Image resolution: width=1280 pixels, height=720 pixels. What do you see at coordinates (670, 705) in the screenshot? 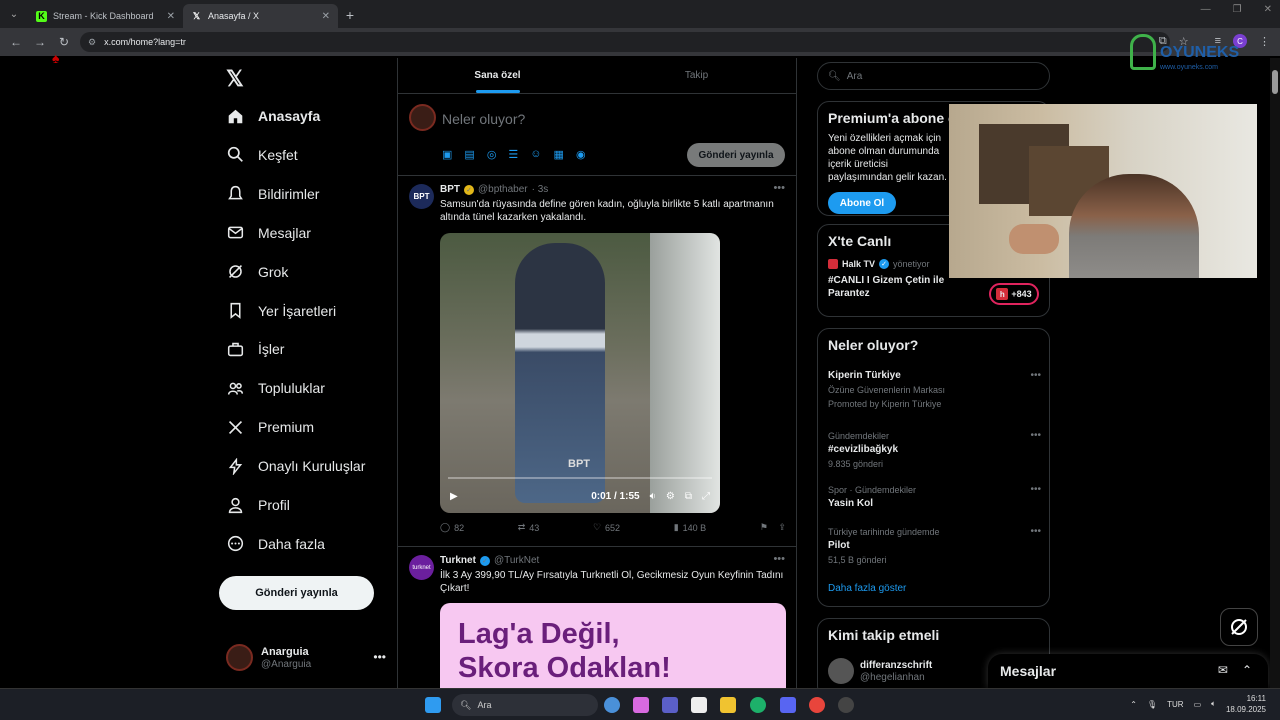
I see `teams-icon` at bounding box center [670, 705].